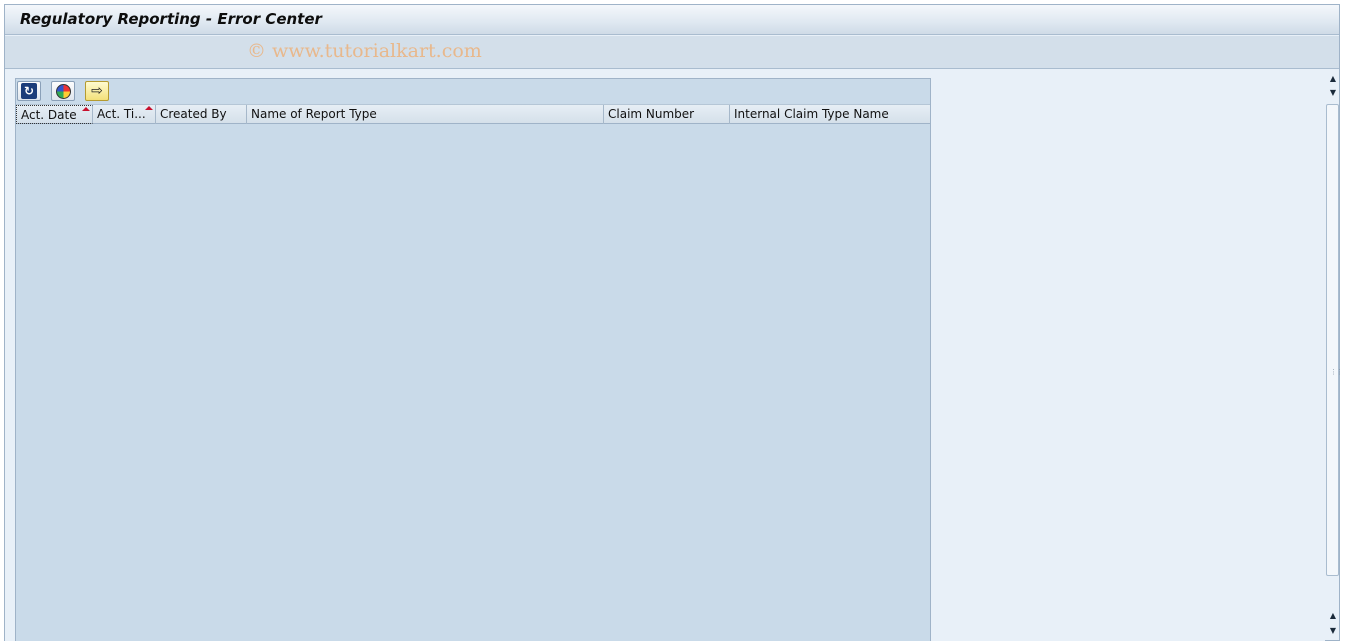 Image resolution: width=1349 pixels, height=641 pixels. What do you see at coordinates (811, 114) in the screenshot?
I see `column-label: Internal Claim Type Name` at bounding box center [811, 114].